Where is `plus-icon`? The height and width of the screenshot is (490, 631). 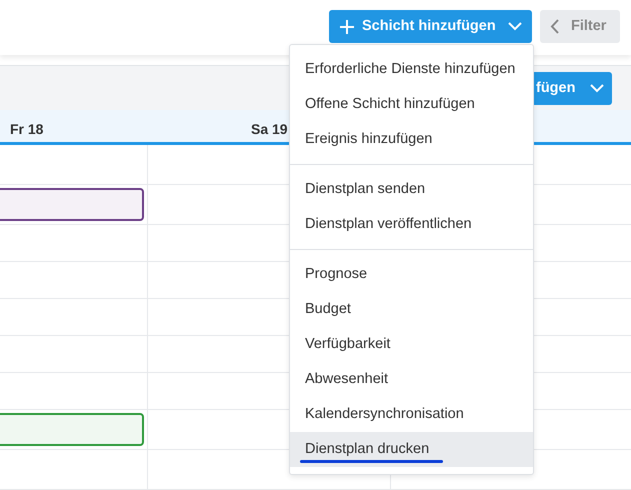 plus-icon is located at coordinates (347, 26).